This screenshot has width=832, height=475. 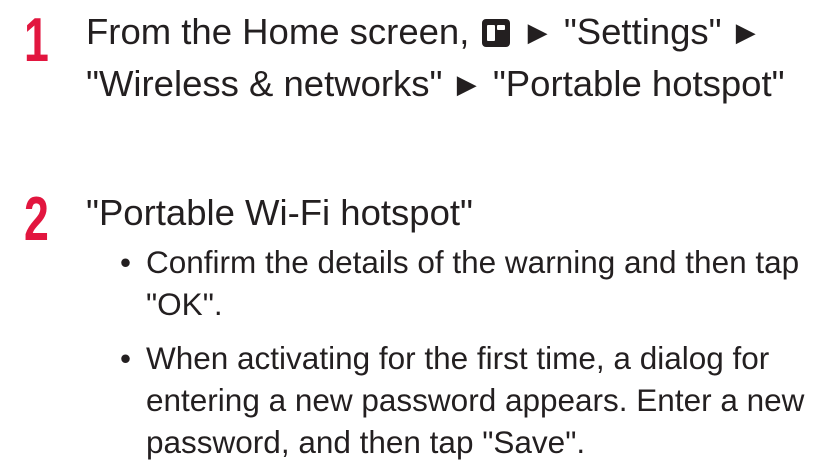 I want to click on step-number-1: 1, so click(x=36, y=40).